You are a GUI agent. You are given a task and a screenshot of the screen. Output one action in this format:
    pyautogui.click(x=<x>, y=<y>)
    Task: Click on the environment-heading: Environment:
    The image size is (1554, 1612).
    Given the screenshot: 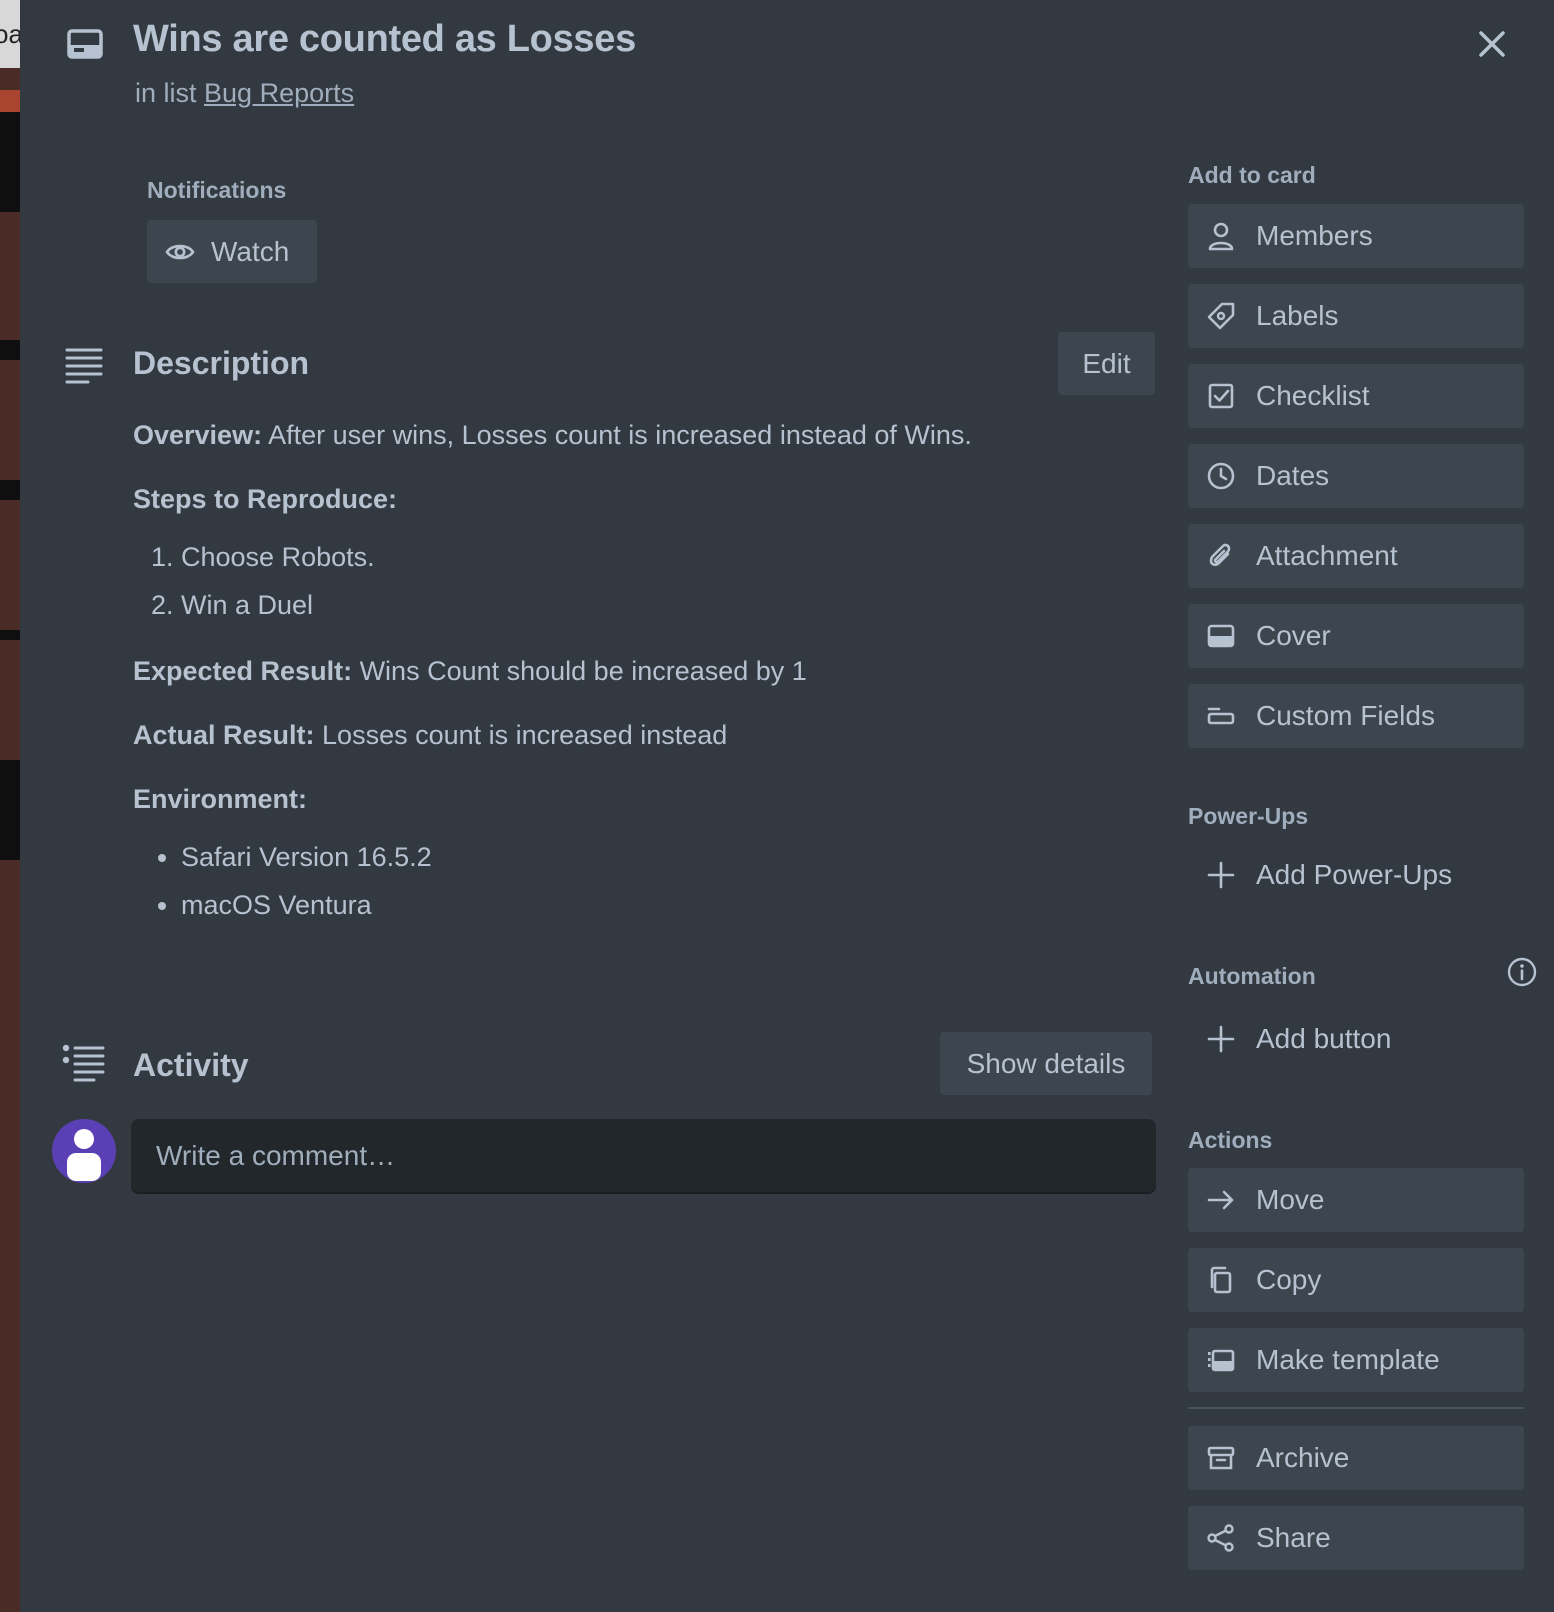 What is the action you would take?
    pyautogui.click(x=220, y=799)
    